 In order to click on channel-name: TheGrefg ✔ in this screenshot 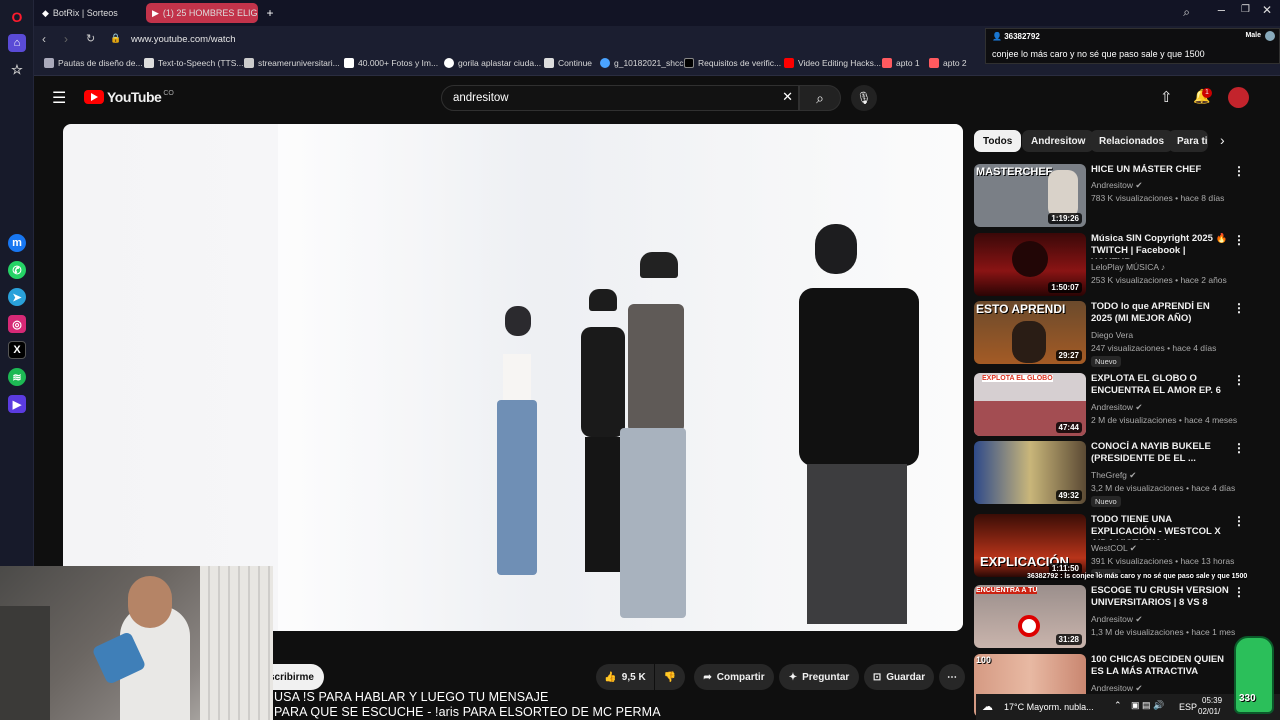, I will do `click(1114, 475)`.